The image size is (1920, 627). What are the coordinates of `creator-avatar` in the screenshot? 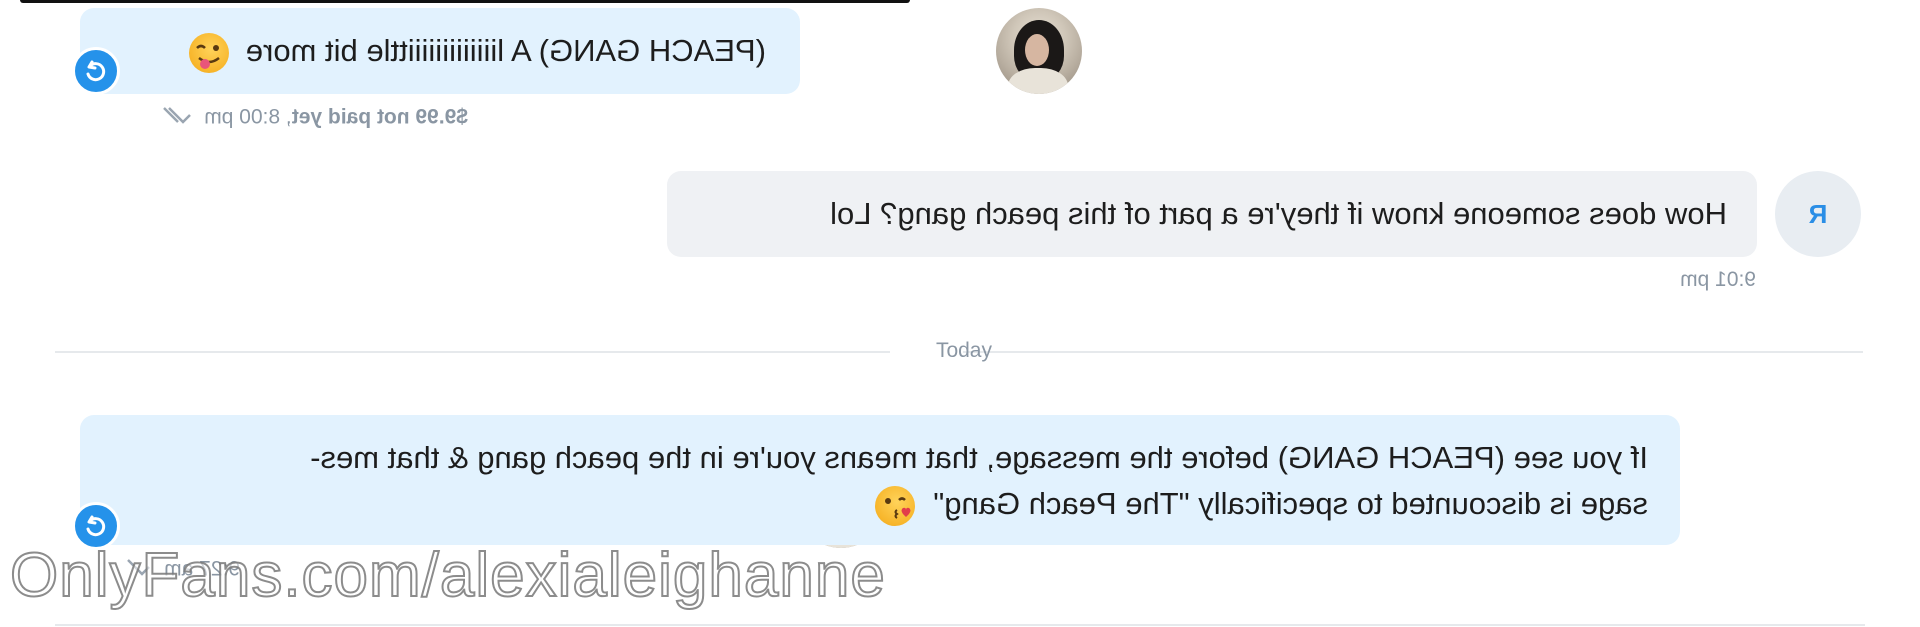 It's located at (1039, 51).